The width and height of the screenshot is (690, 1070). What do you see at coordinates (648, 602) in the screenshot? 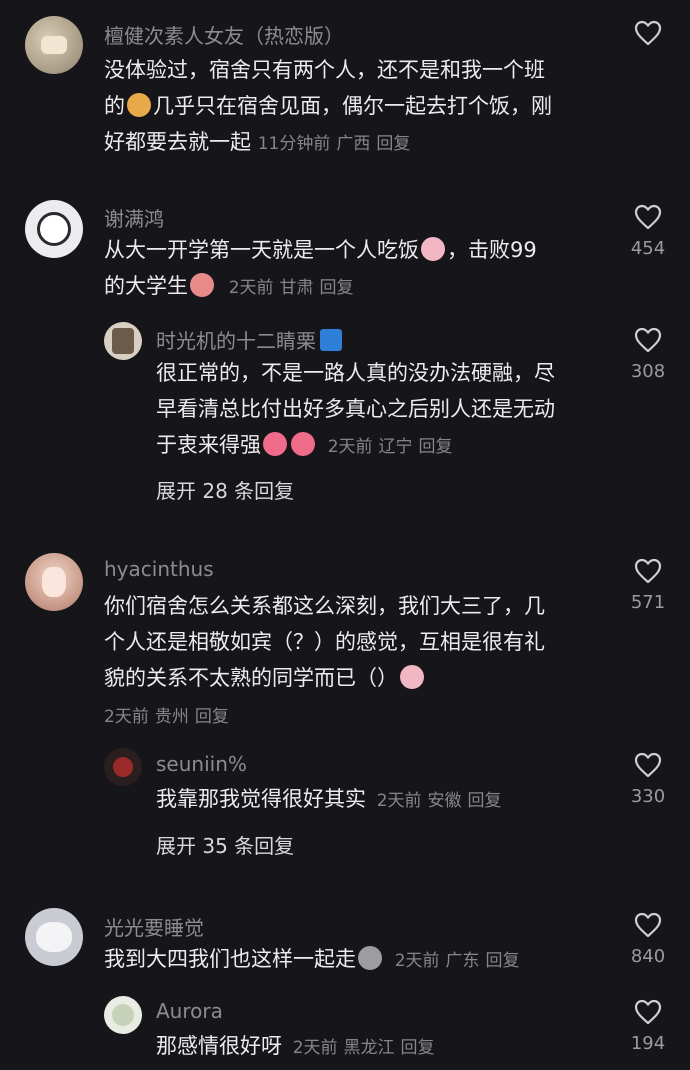
I see `like-count: 571` at bounding box center [648, 602].